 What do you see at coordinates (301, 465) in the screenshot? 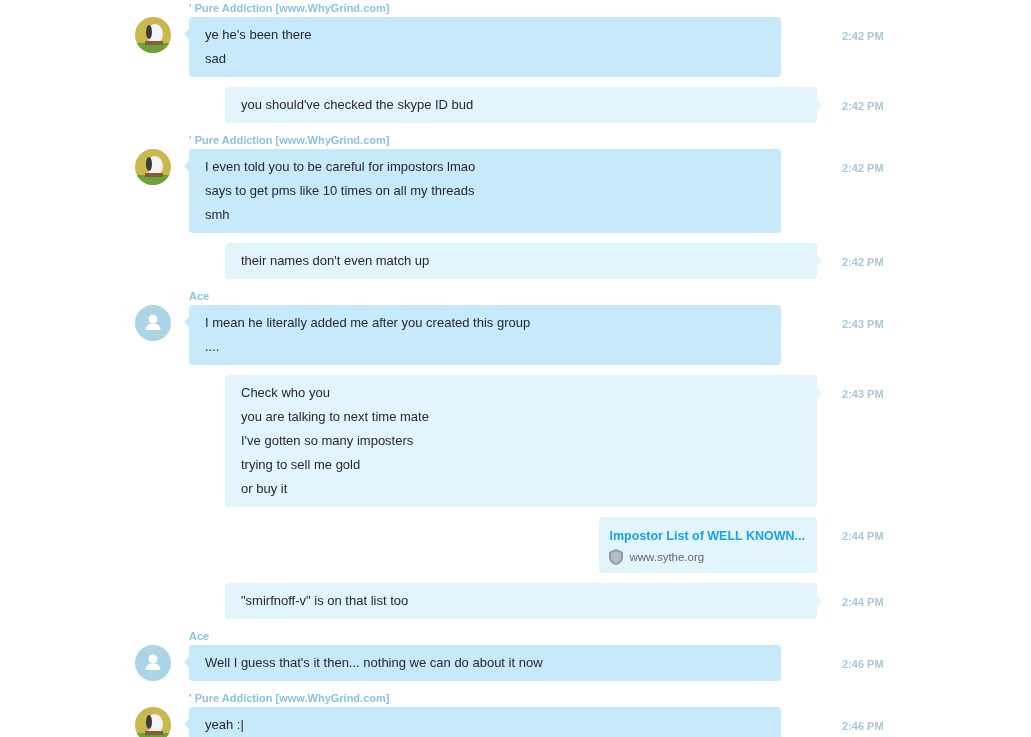
I see `message-text: trying to sell me gold` at bounding box center [301, 465].